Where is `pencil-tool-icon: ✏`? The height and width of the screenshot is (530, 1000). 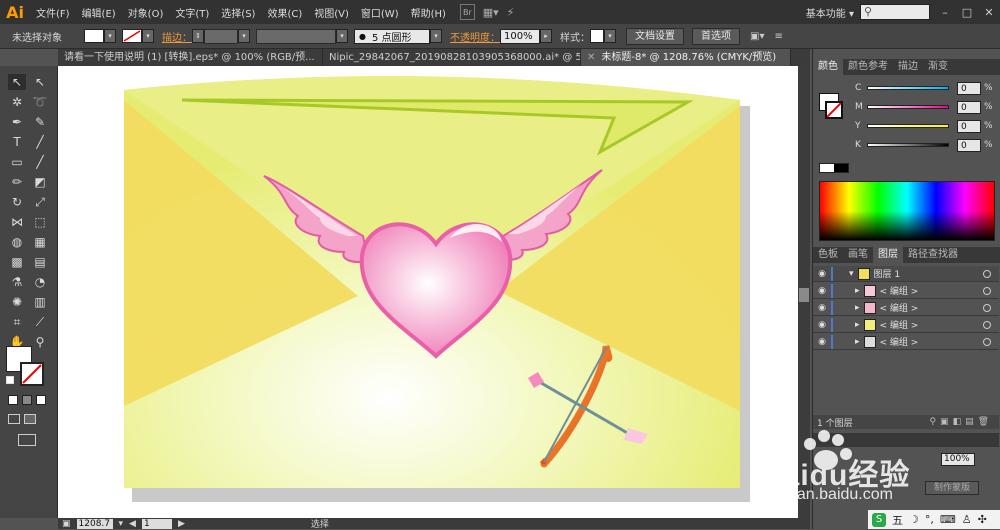 pencil-tool-icon: ✏ is located at coordinates (17, 182).